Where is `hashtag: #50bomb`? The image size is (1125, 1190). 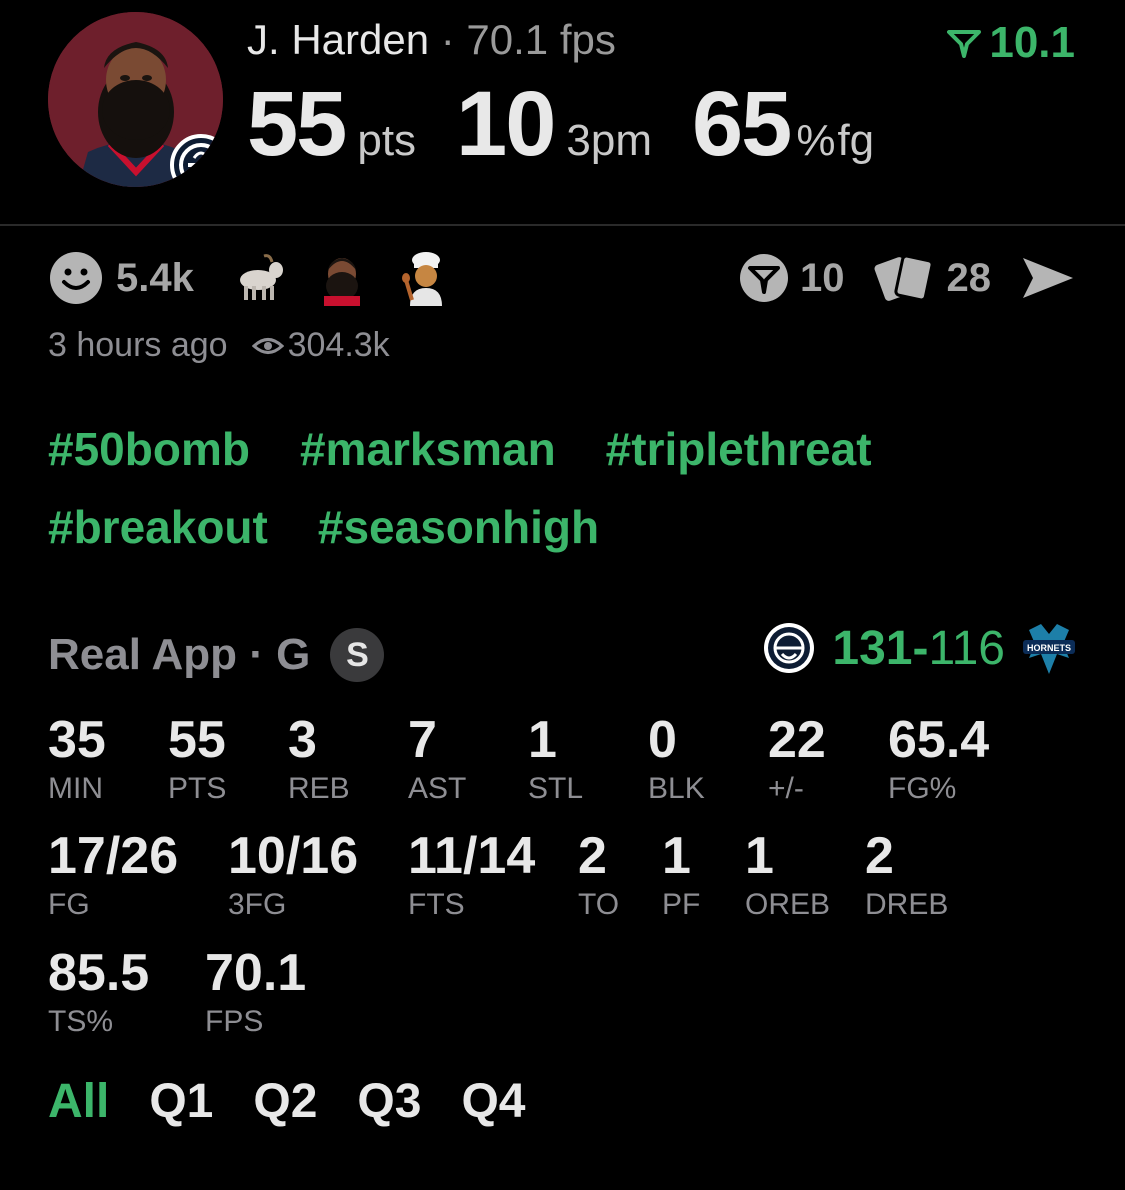 hashtag: #50bomb is located at coordinates (149, 449).